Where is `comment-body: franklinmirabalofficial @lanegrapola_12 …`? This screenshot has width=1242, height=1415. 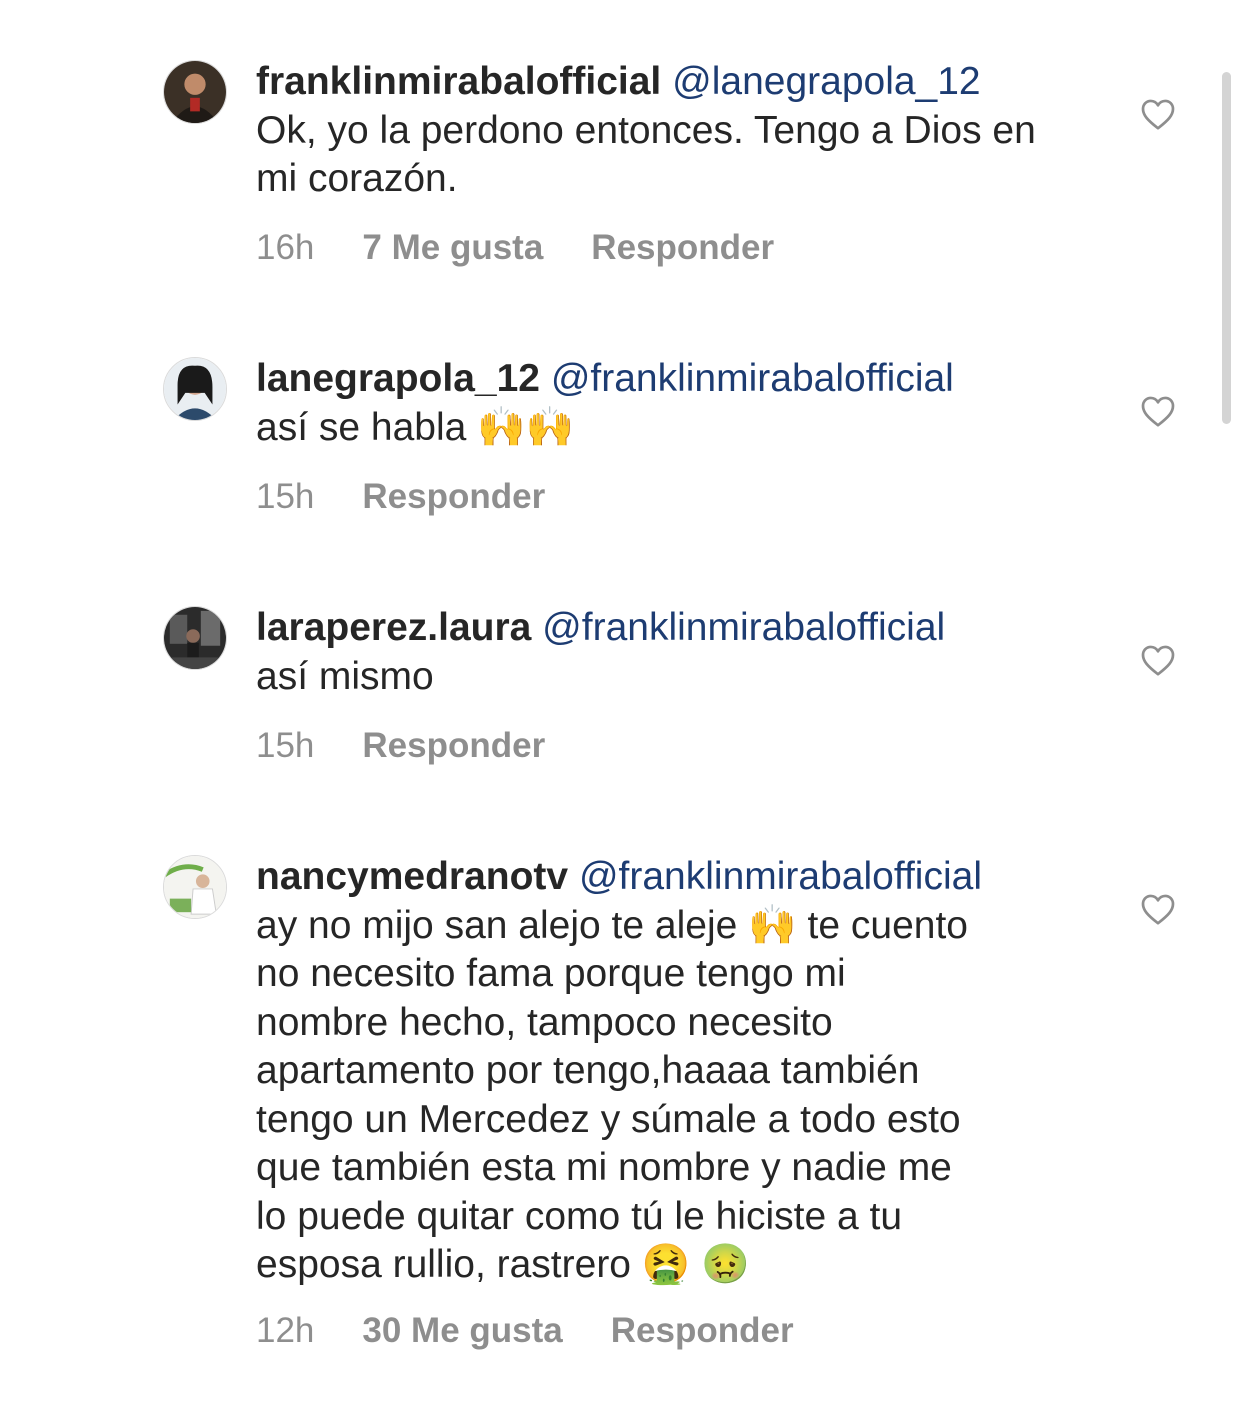
comment-body: franklinmirabalofficial @lanegrapola_12 … is located at coordinates (666, 131).